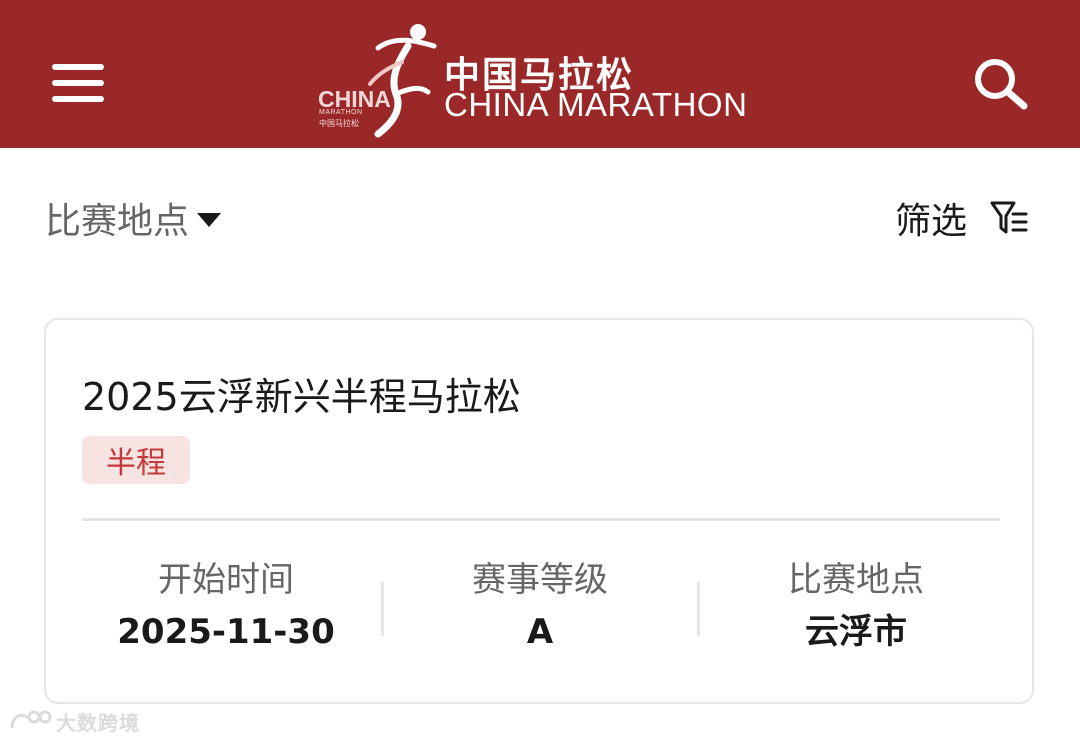 The width and height of the screenshot is (1080, 741). I want to click on location-label: 比赛地点, so click(856, 580).